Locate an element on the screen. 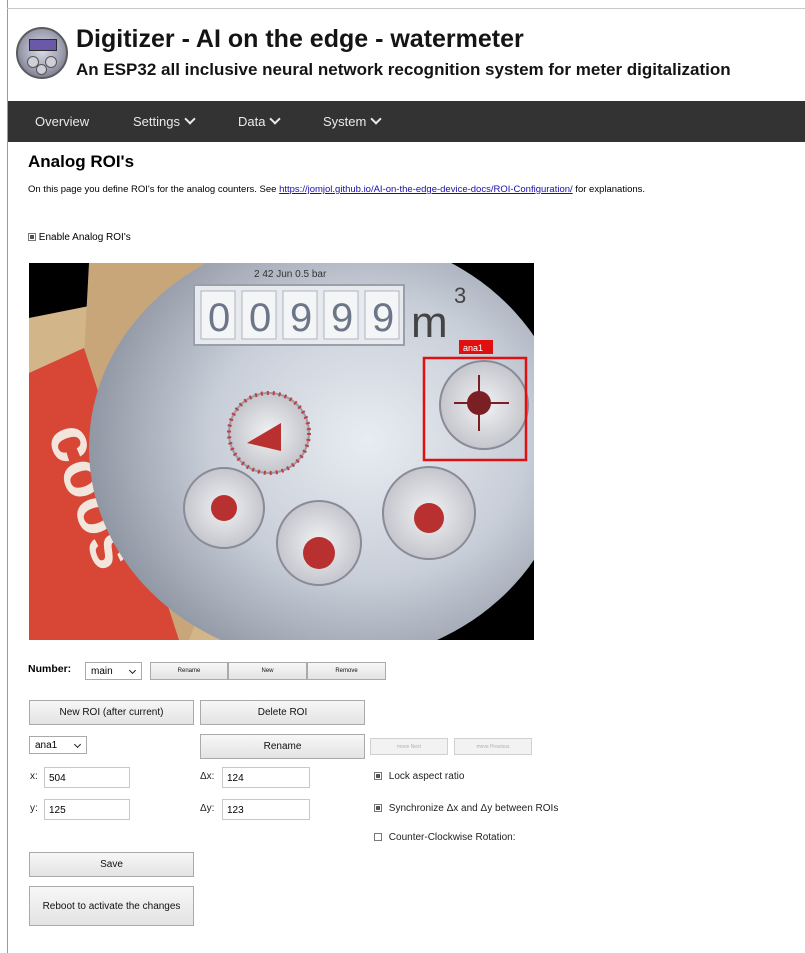  sync-label: Synchronize Δx and Δy between ROIs is located at coordinates (473, 808).